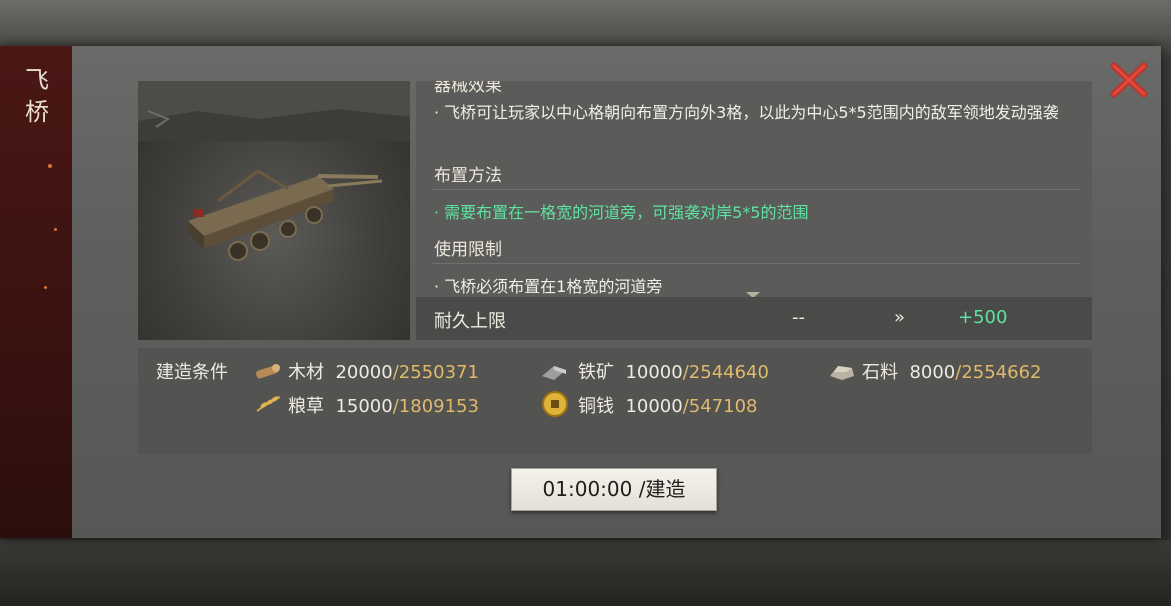 This screenshot has height=606, width=1171. I want to click on upgrade-arrow-icon: », so click(900, 317).